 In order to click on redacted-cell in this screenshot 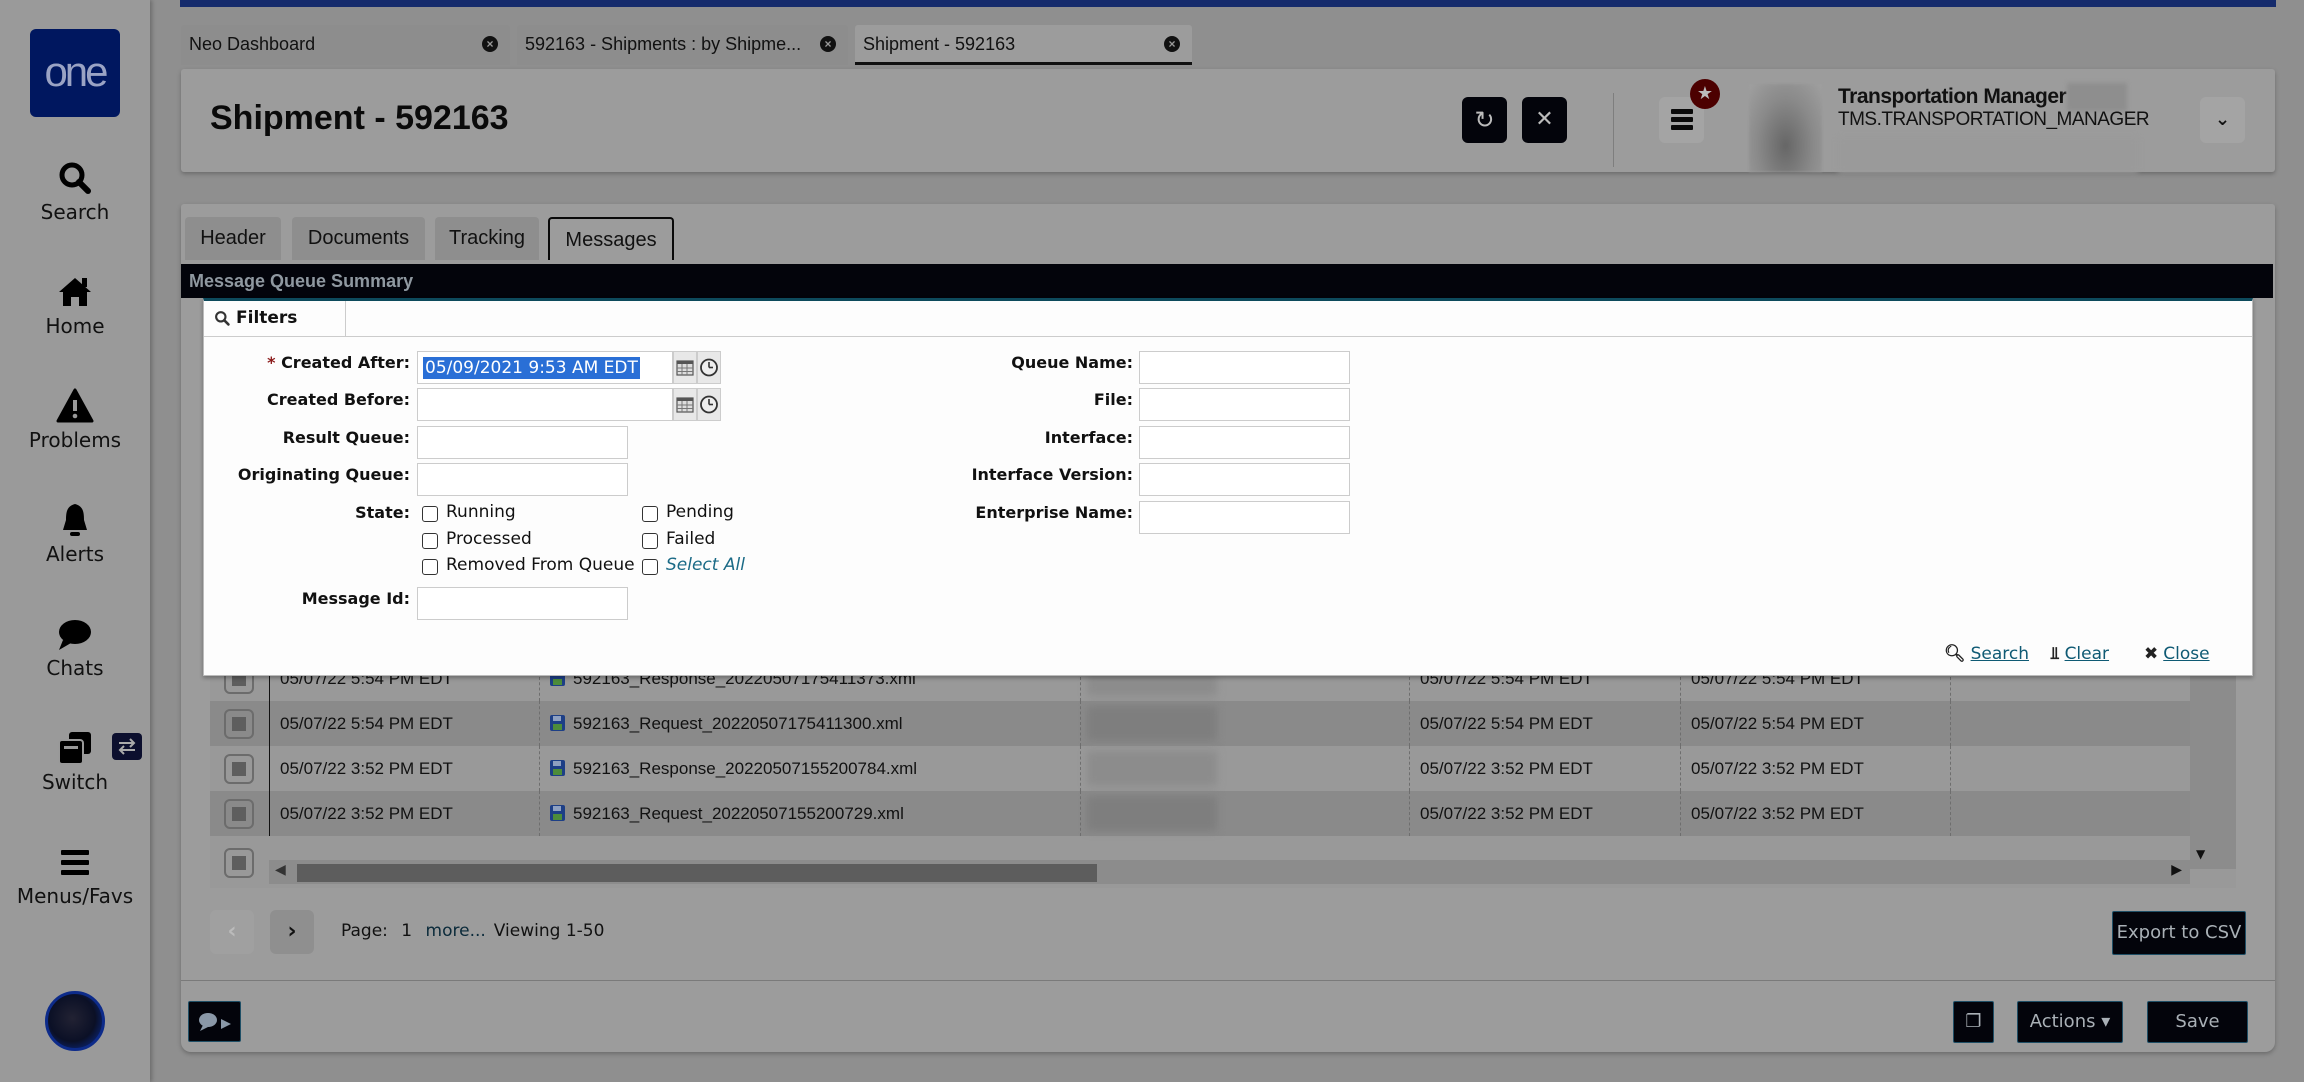, I will do `click(1244, 813)`.